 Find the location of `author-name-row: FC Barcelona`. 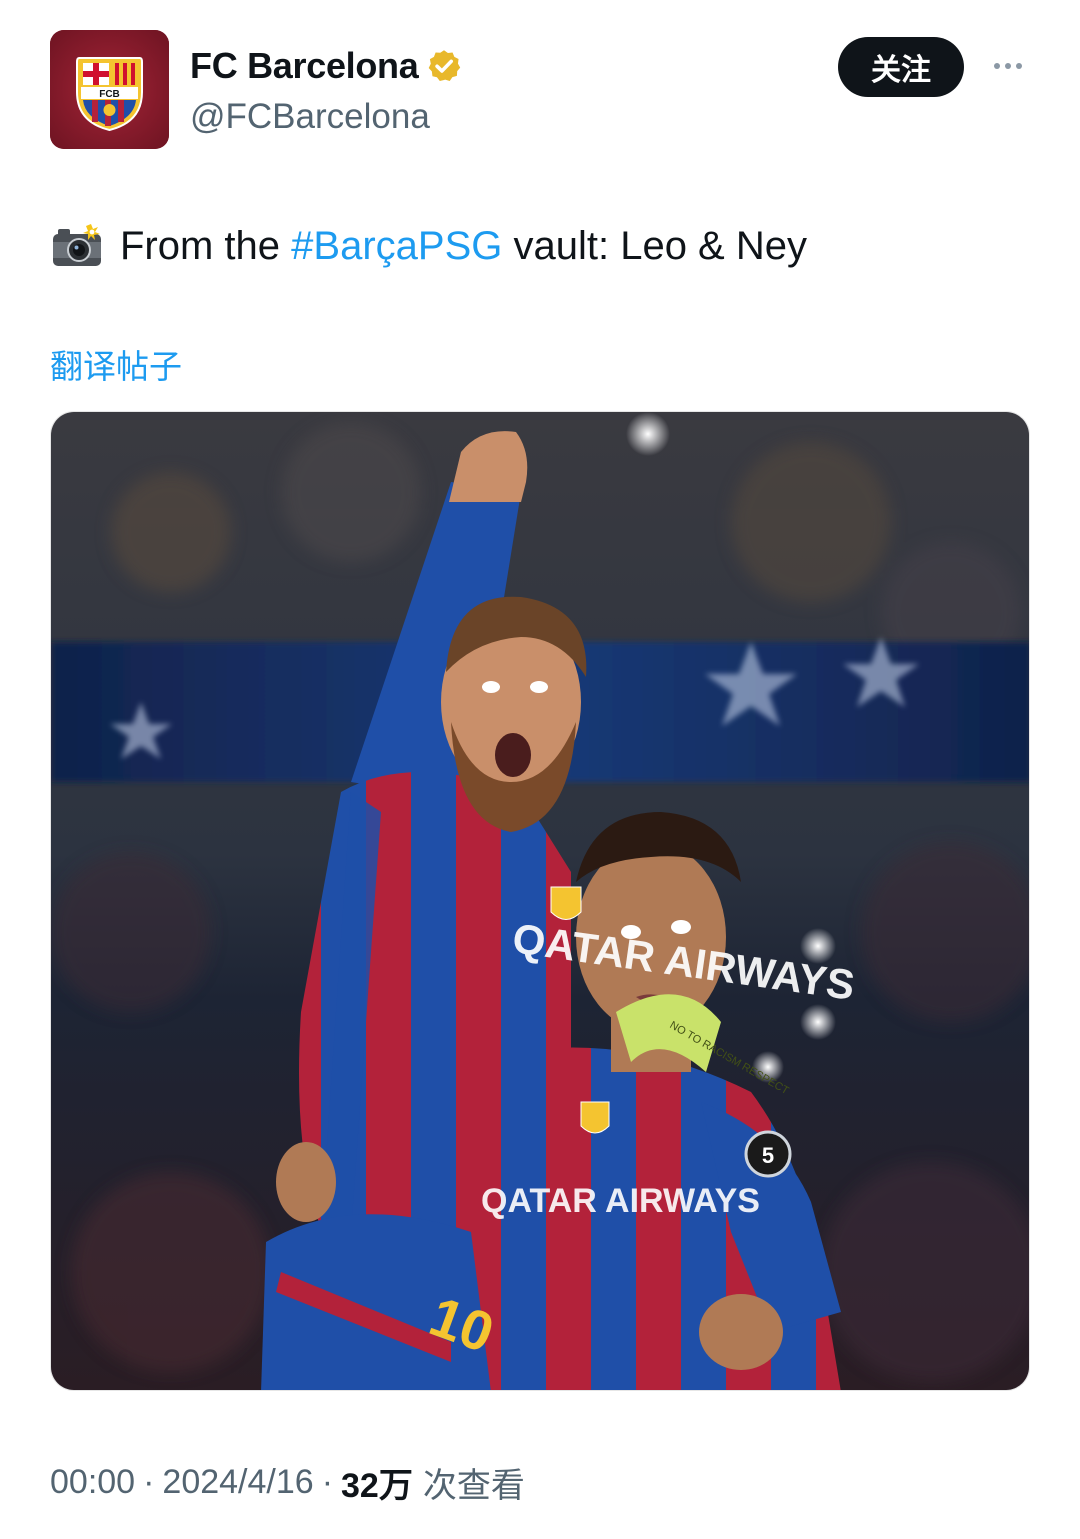

author-name-row: FC Barcelona is located at coordinates (326, 66).